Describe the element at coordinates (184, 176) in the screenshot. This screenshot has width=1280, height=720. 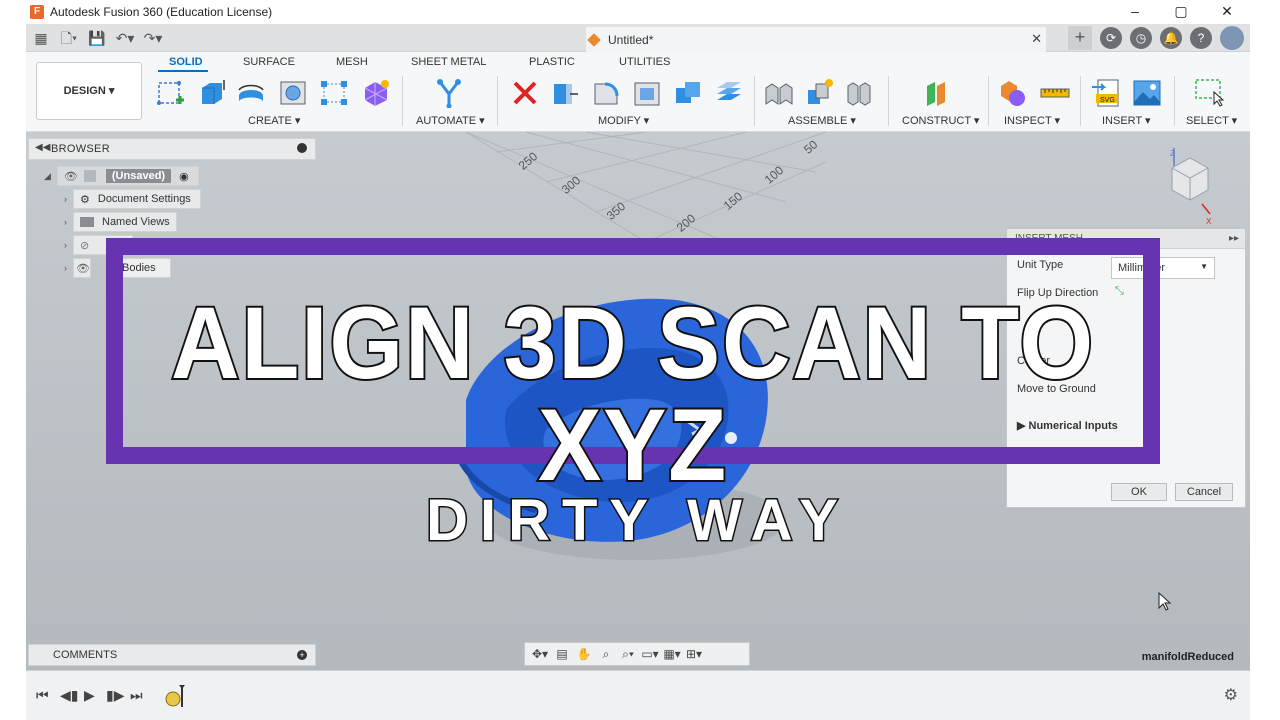
I see `activate-radio-icon: ◉` at that location.